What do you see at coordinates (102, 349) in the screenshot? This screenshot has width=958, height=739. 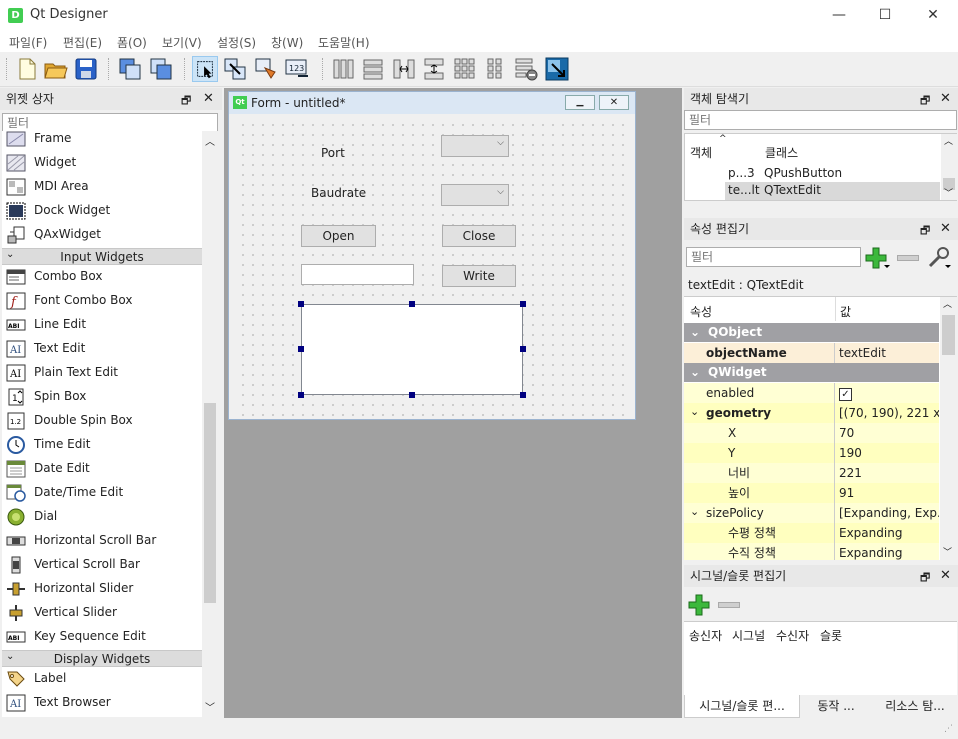 I see `list-item: AI Text Edit` at bounding box center [102, 349].